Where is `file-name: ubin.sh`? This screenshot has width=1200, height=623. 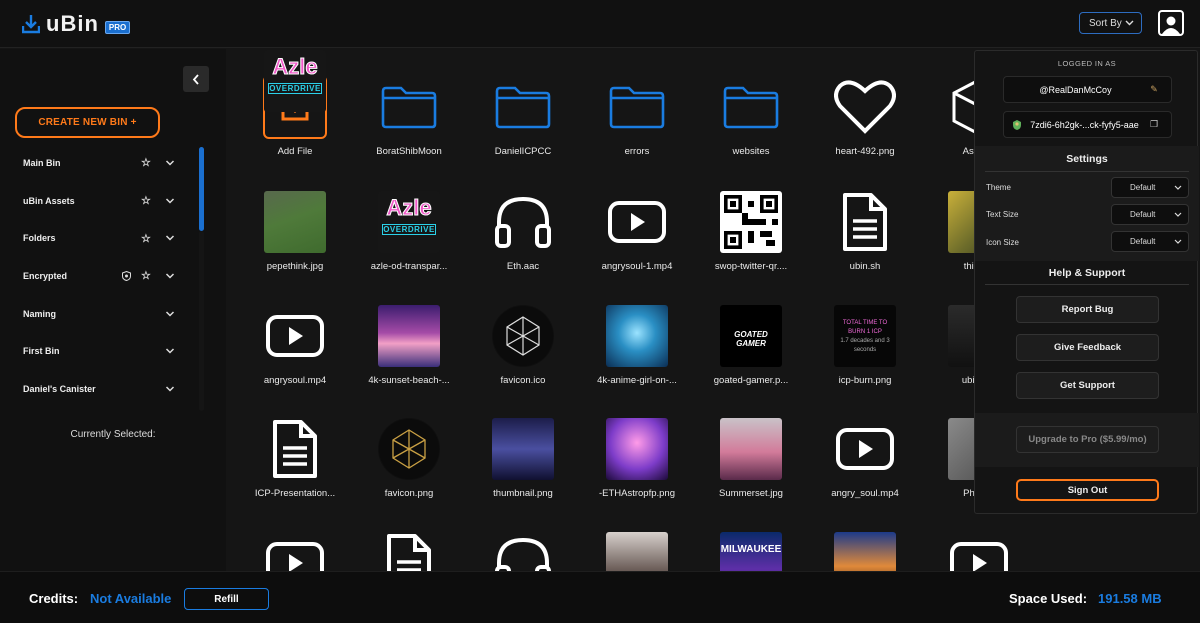
file-name: ubin.sh is located at coordinates (865, 266).